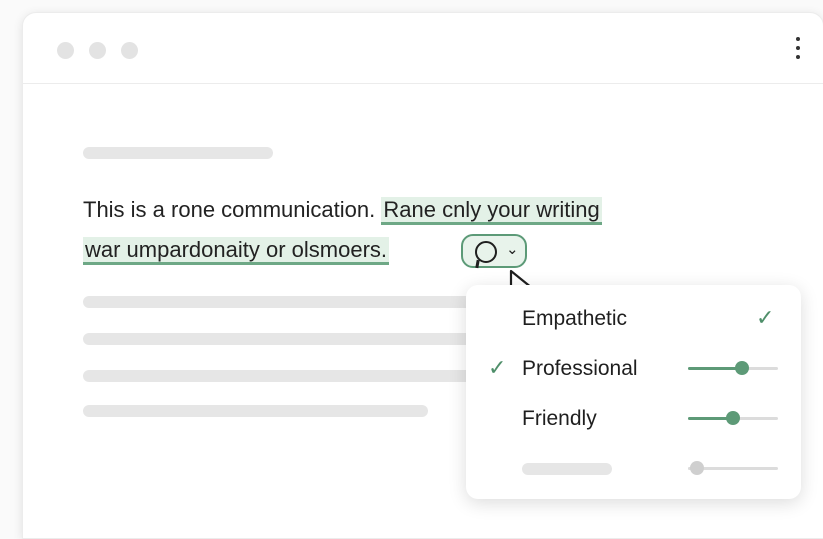 The height and width of the screenshot is (539, 823). Describe the element at coordinates (559, 418) in the screenshot. I see `tone-label: Friendly` at that location.